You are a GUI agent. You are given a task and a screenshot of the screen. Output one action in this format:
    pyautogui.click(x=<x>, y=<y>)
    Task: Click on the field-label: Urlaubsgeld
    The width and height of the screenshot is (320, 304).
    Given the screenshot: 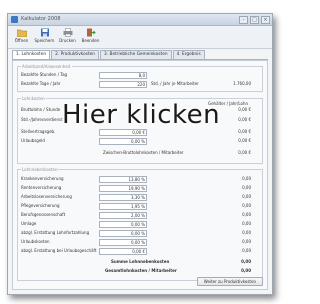 What is the action you would take?
    pyautogui.click(x=33, y=140)
    